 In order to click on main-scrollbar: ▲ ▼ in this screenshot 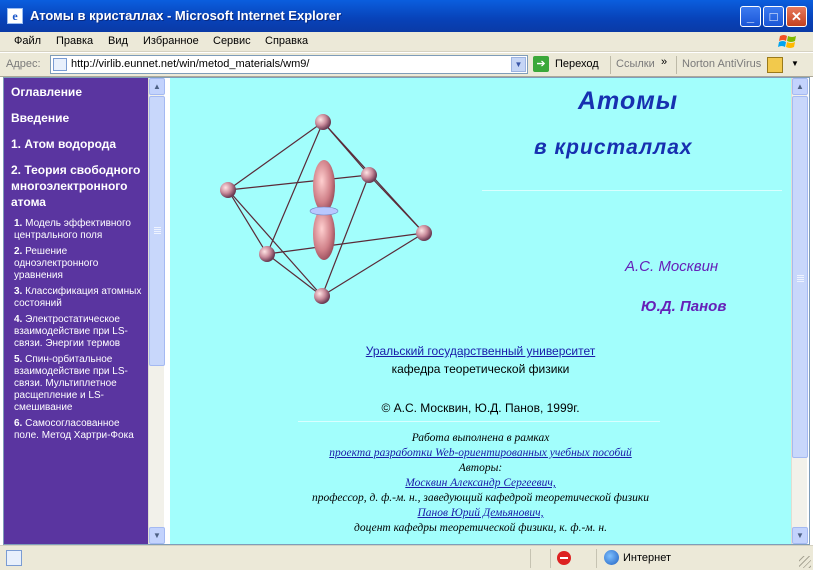, I will do `click(799, 311)`.